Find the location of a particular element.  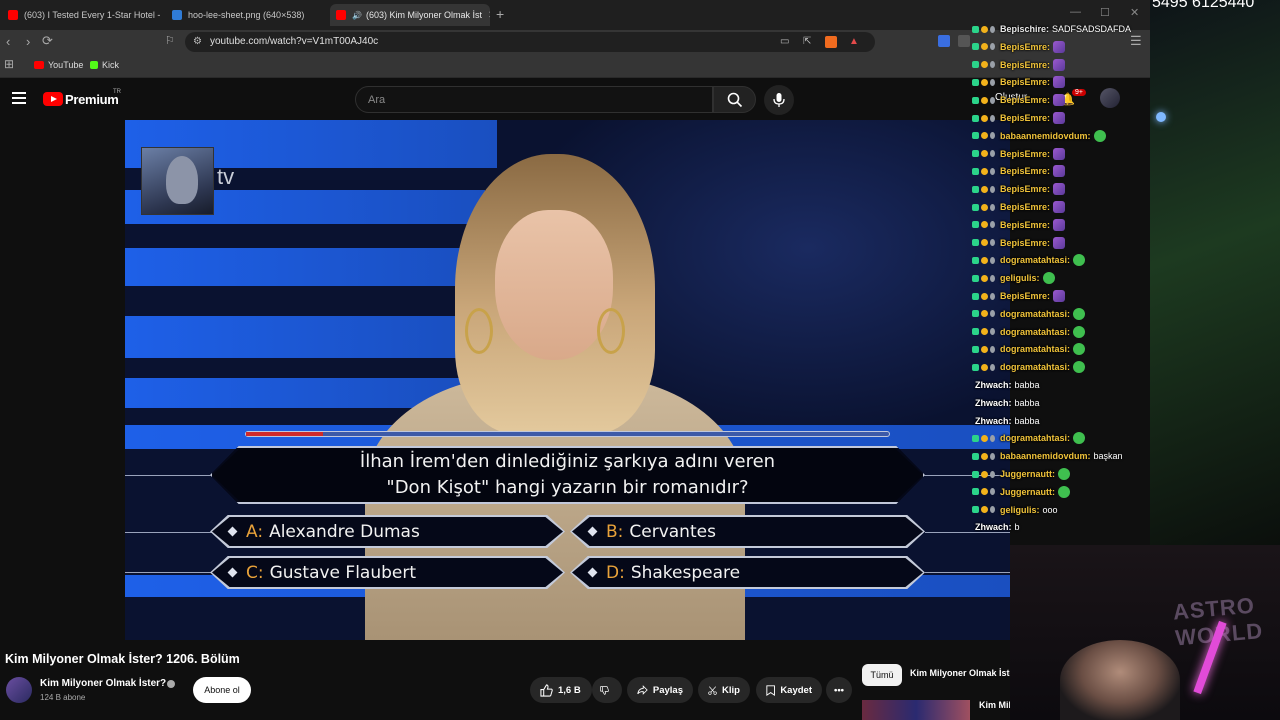

close-tab-icon: ✕ is located at coordinates (486, 15).